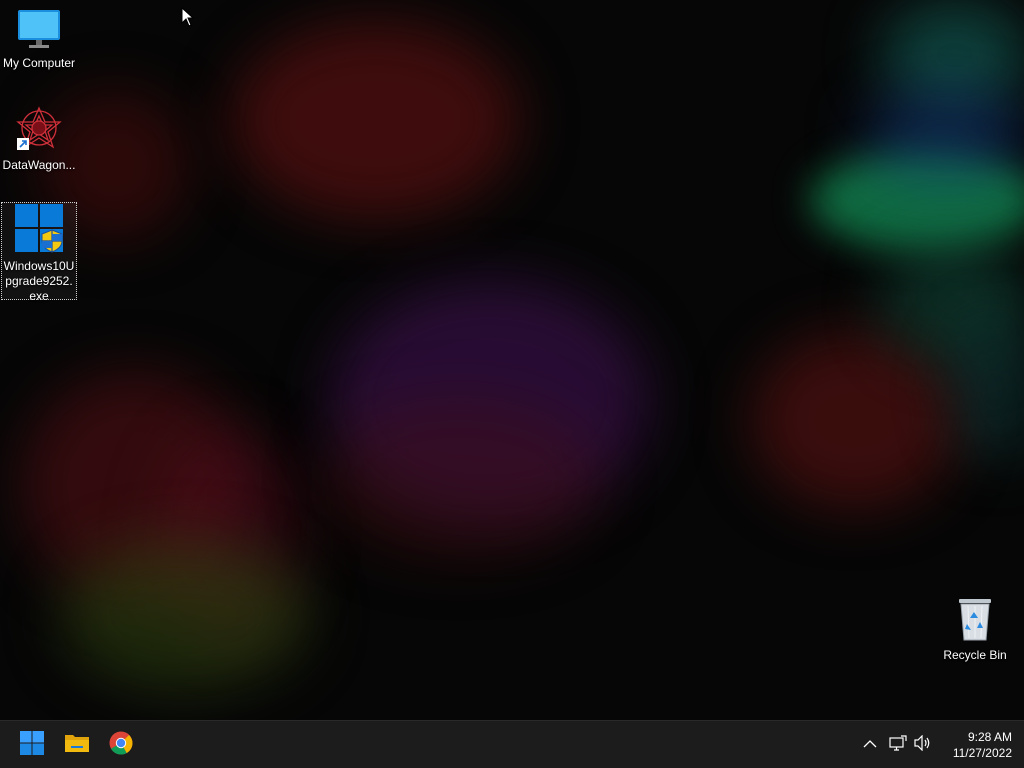  I want to click on volume-button, so click(923, 745).